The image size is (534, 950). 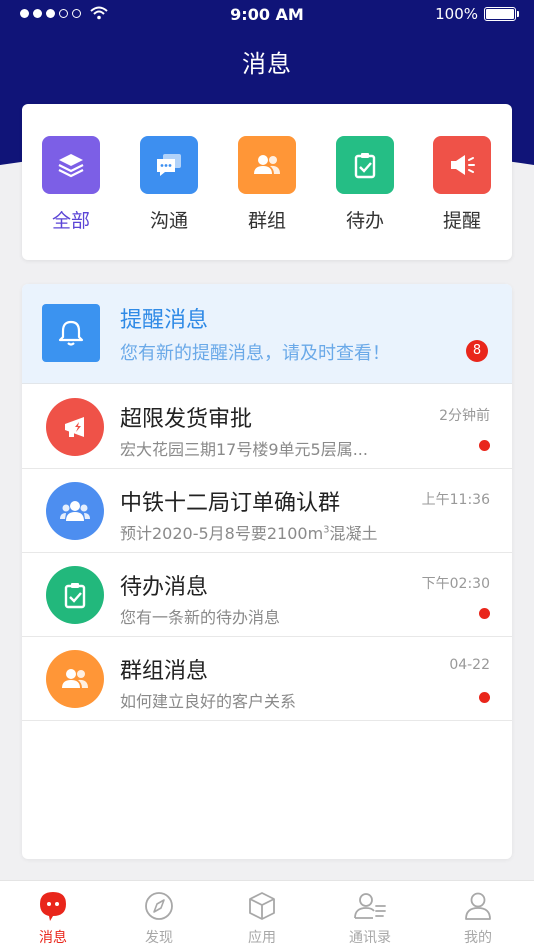 I want to click on bell-icon, so click(x=71, y=333).